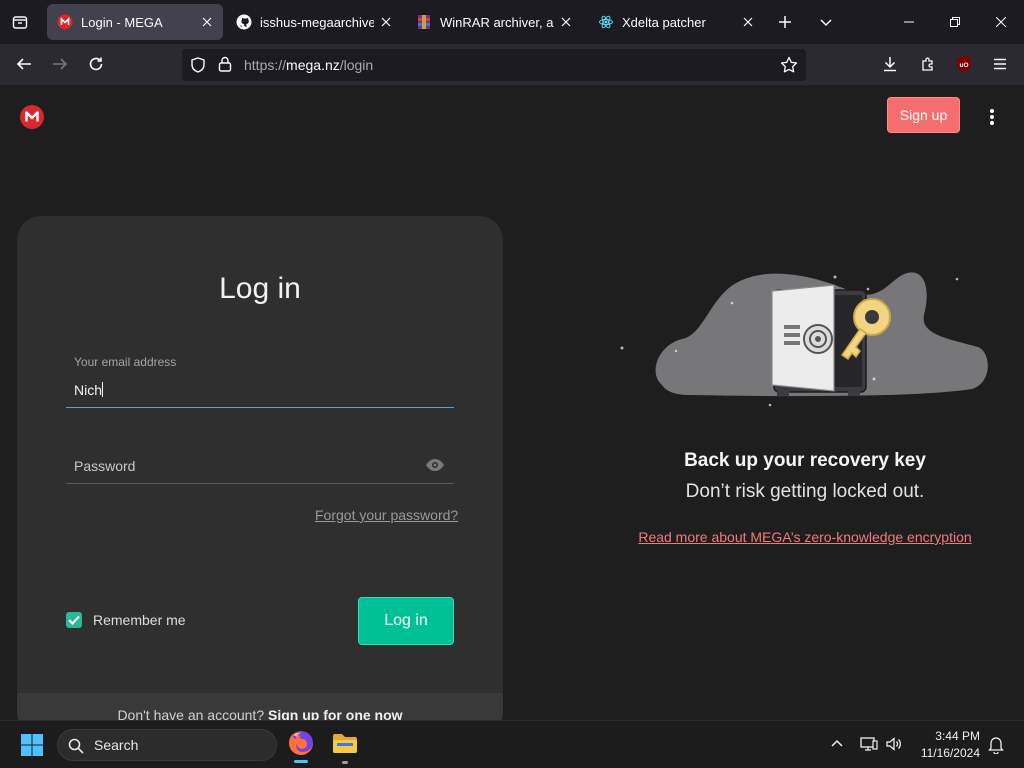 The width and height of the screenshot is (1024, 768). Describe the element at coordinates (826, 22) in the screenshot. I see `list-tabs-chevron-icon` at that location.